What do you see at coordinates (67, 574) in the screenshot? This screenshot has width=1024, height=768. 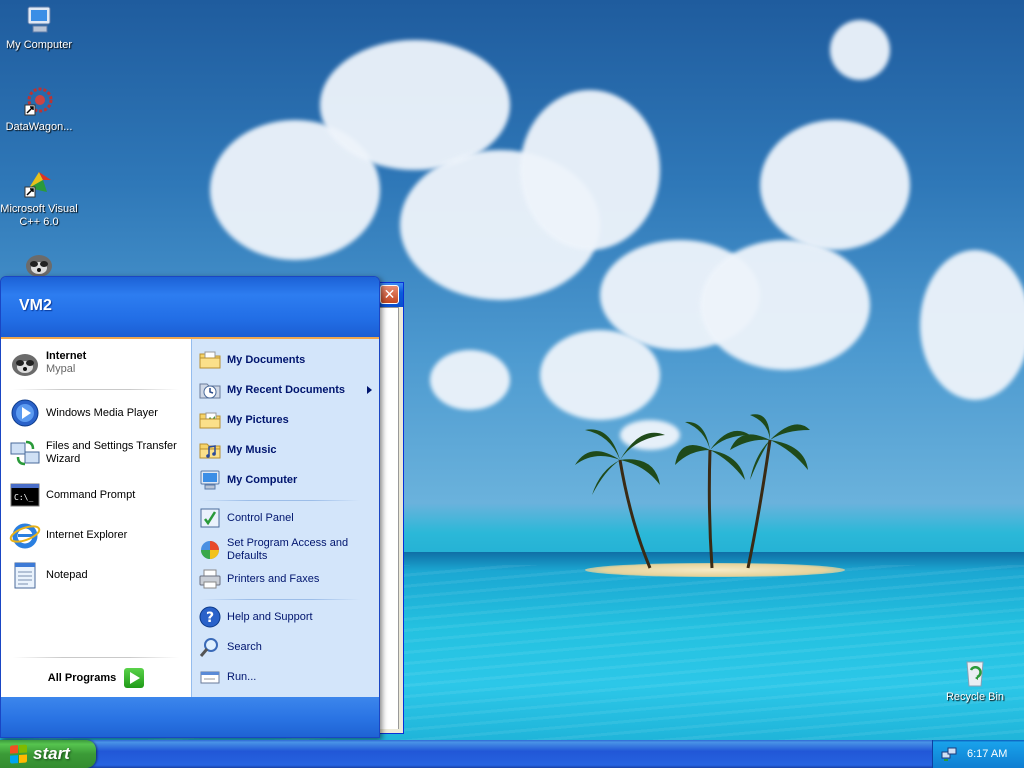 I see `recent-item-label: Notepad` at bounding box center [67, 574].